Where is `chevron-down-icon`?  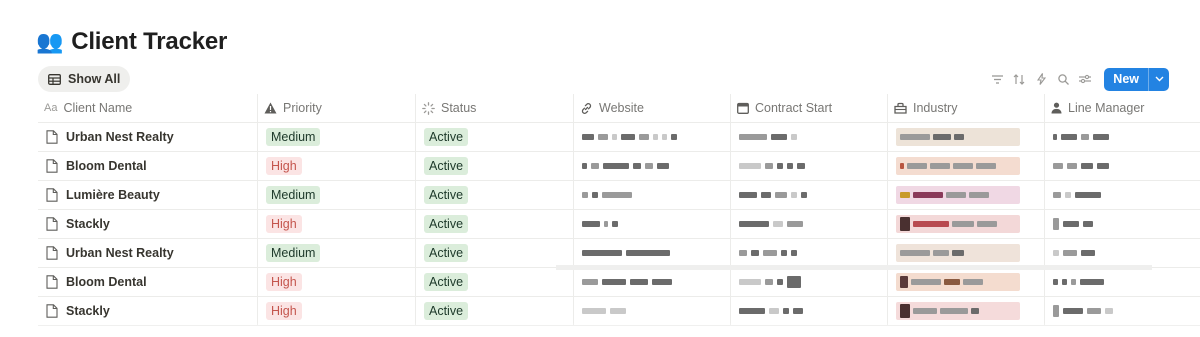
chevron-down-icon is located at coordinates (1158, 79).